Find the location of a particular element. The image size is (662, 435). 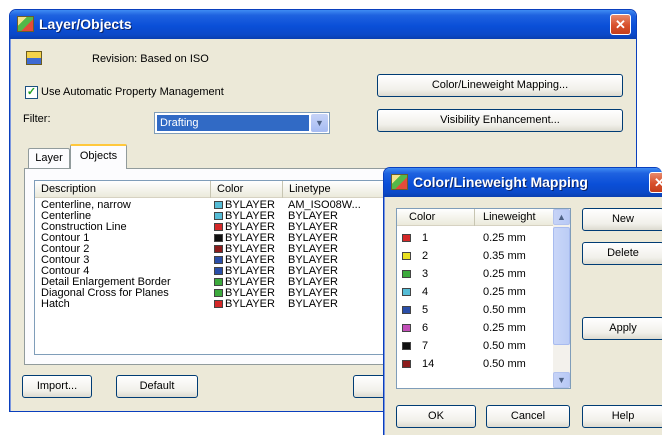

list-item: 4 0.25 mm is located at coordinates (475, 292).